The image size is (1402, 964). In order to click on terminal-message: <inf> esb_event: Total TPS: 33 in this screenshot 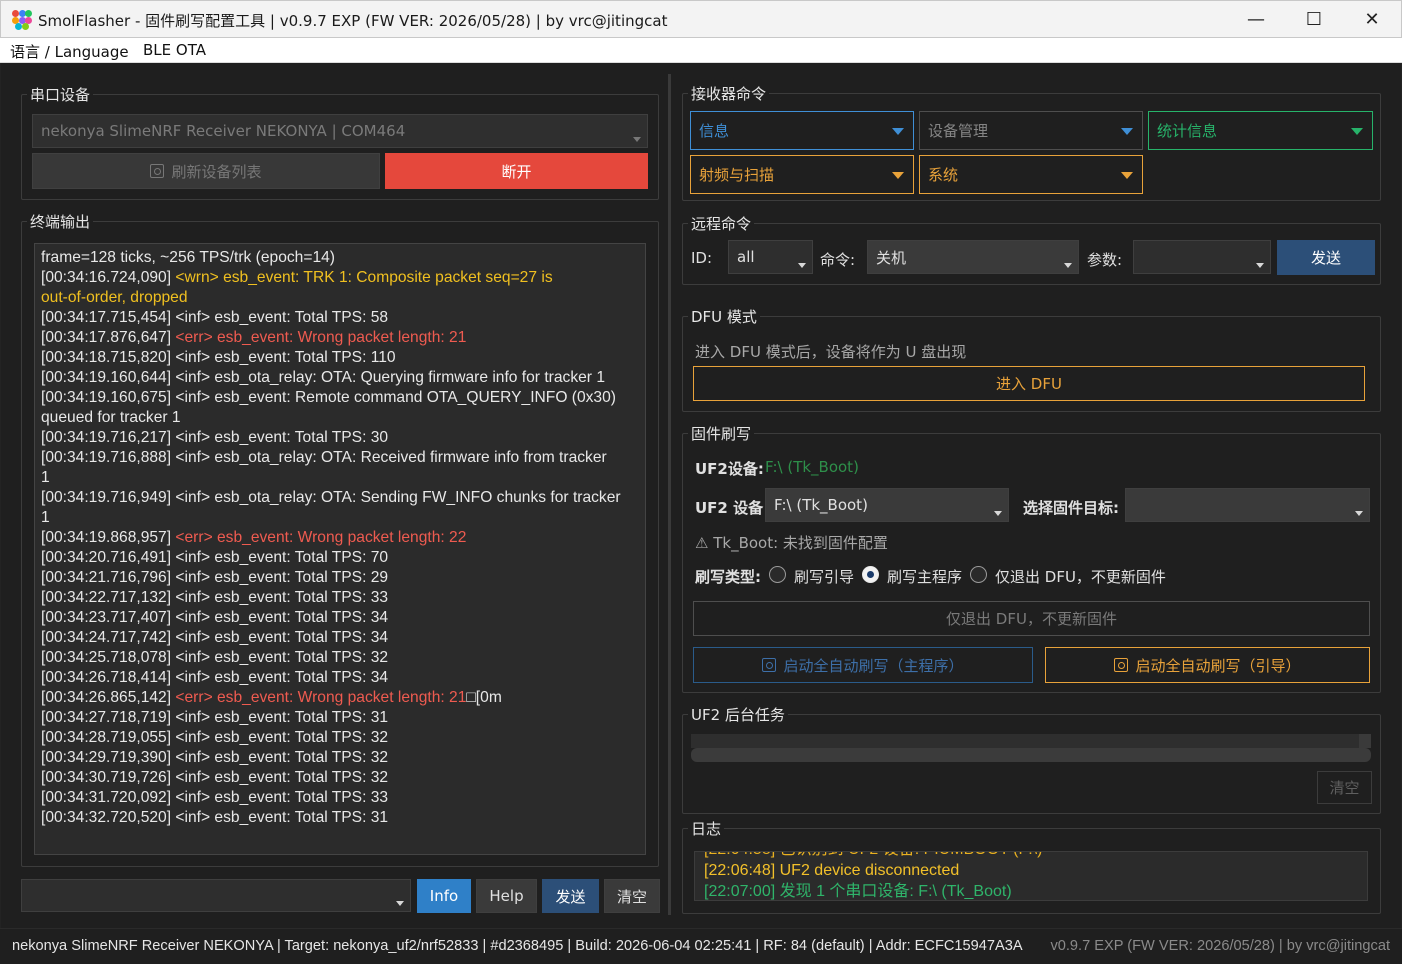, I will do `click(282, 597)`.